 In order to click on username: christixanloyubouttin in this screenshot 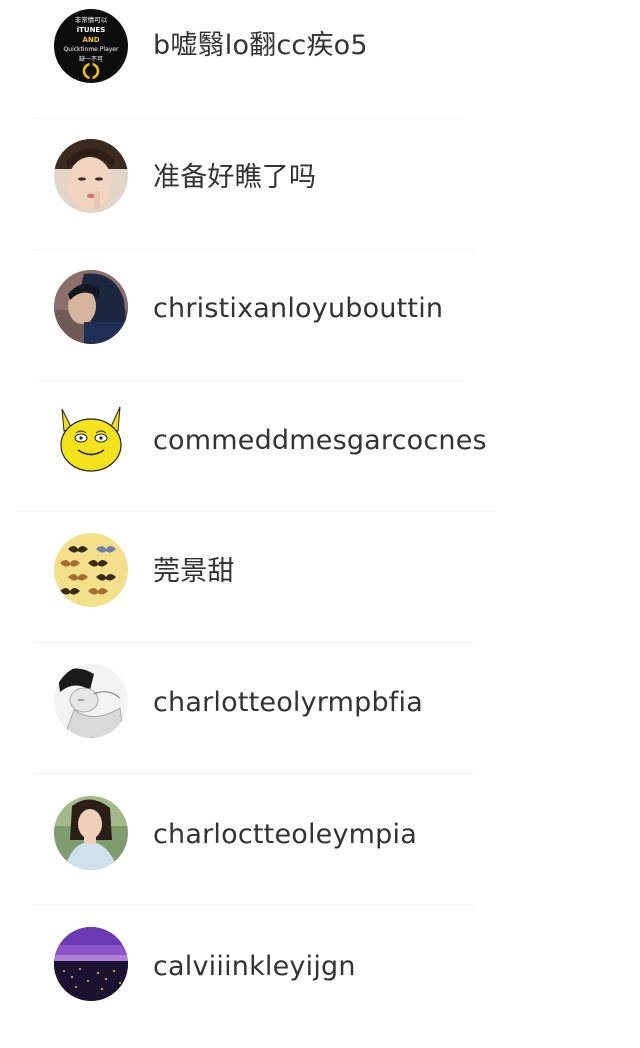, I will do `click(298, 308)`.